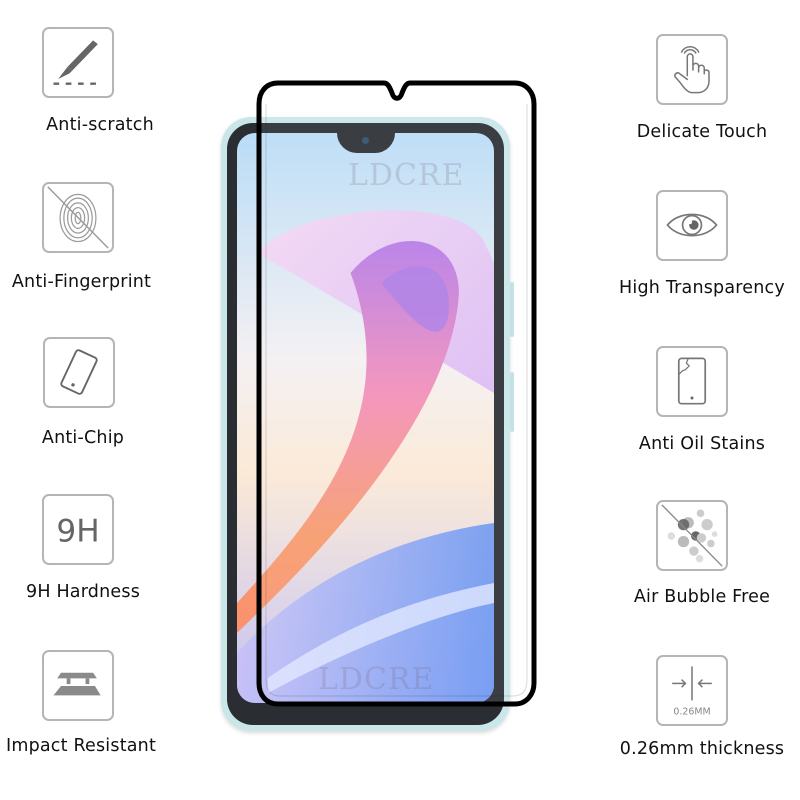 The image size is (800, 800). I want to click on thickness-icon-text: 0.26MM, so click(691, 712).